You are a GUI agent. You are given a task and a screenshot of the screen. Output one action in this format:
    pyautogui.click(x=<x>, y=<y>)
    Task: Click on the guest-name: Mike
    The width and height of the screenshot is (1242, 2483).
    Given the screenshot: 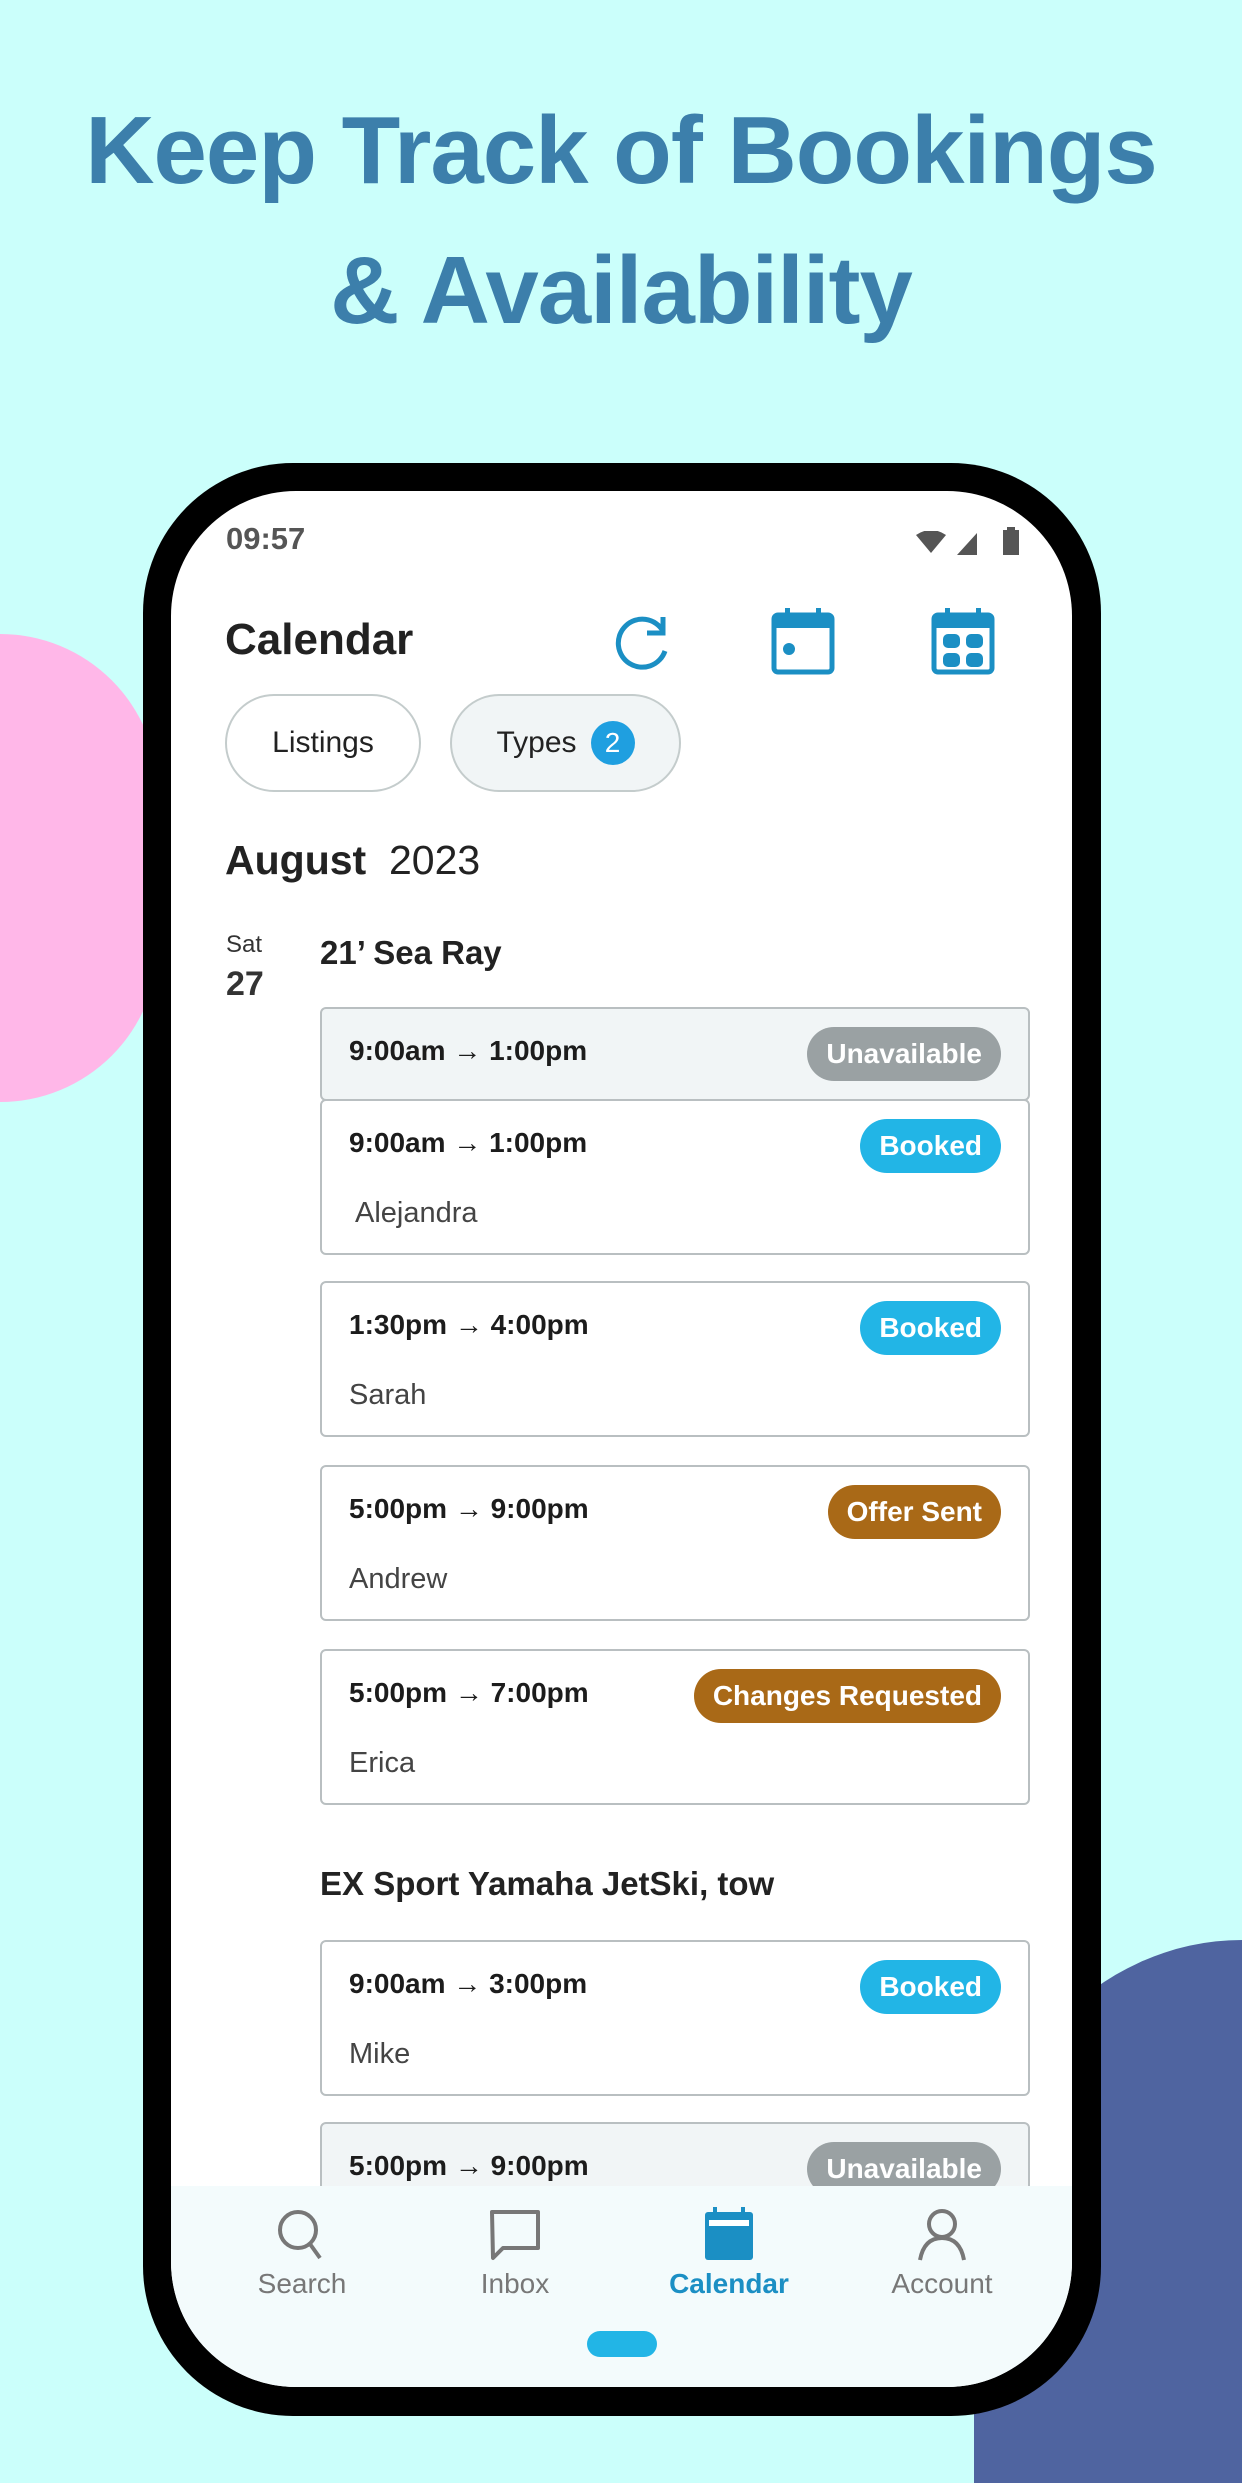 What is the action you would take?
    pyautogui.click(x=380, y=2054)
    